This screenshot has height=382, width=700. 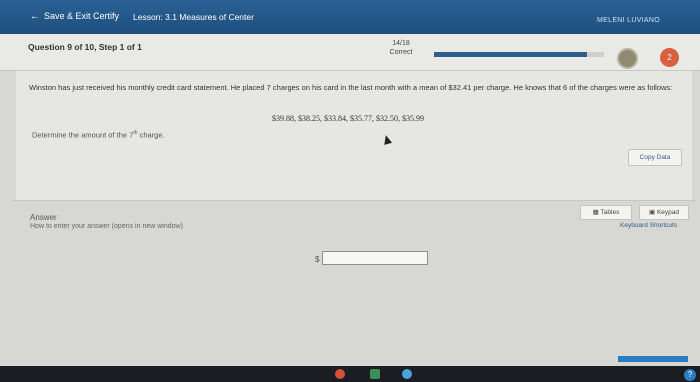 What do you see at coordinates (401, 48) in the screenshot?
I see `score-display: 14/18 Correct` at bounding box center [401, 48].